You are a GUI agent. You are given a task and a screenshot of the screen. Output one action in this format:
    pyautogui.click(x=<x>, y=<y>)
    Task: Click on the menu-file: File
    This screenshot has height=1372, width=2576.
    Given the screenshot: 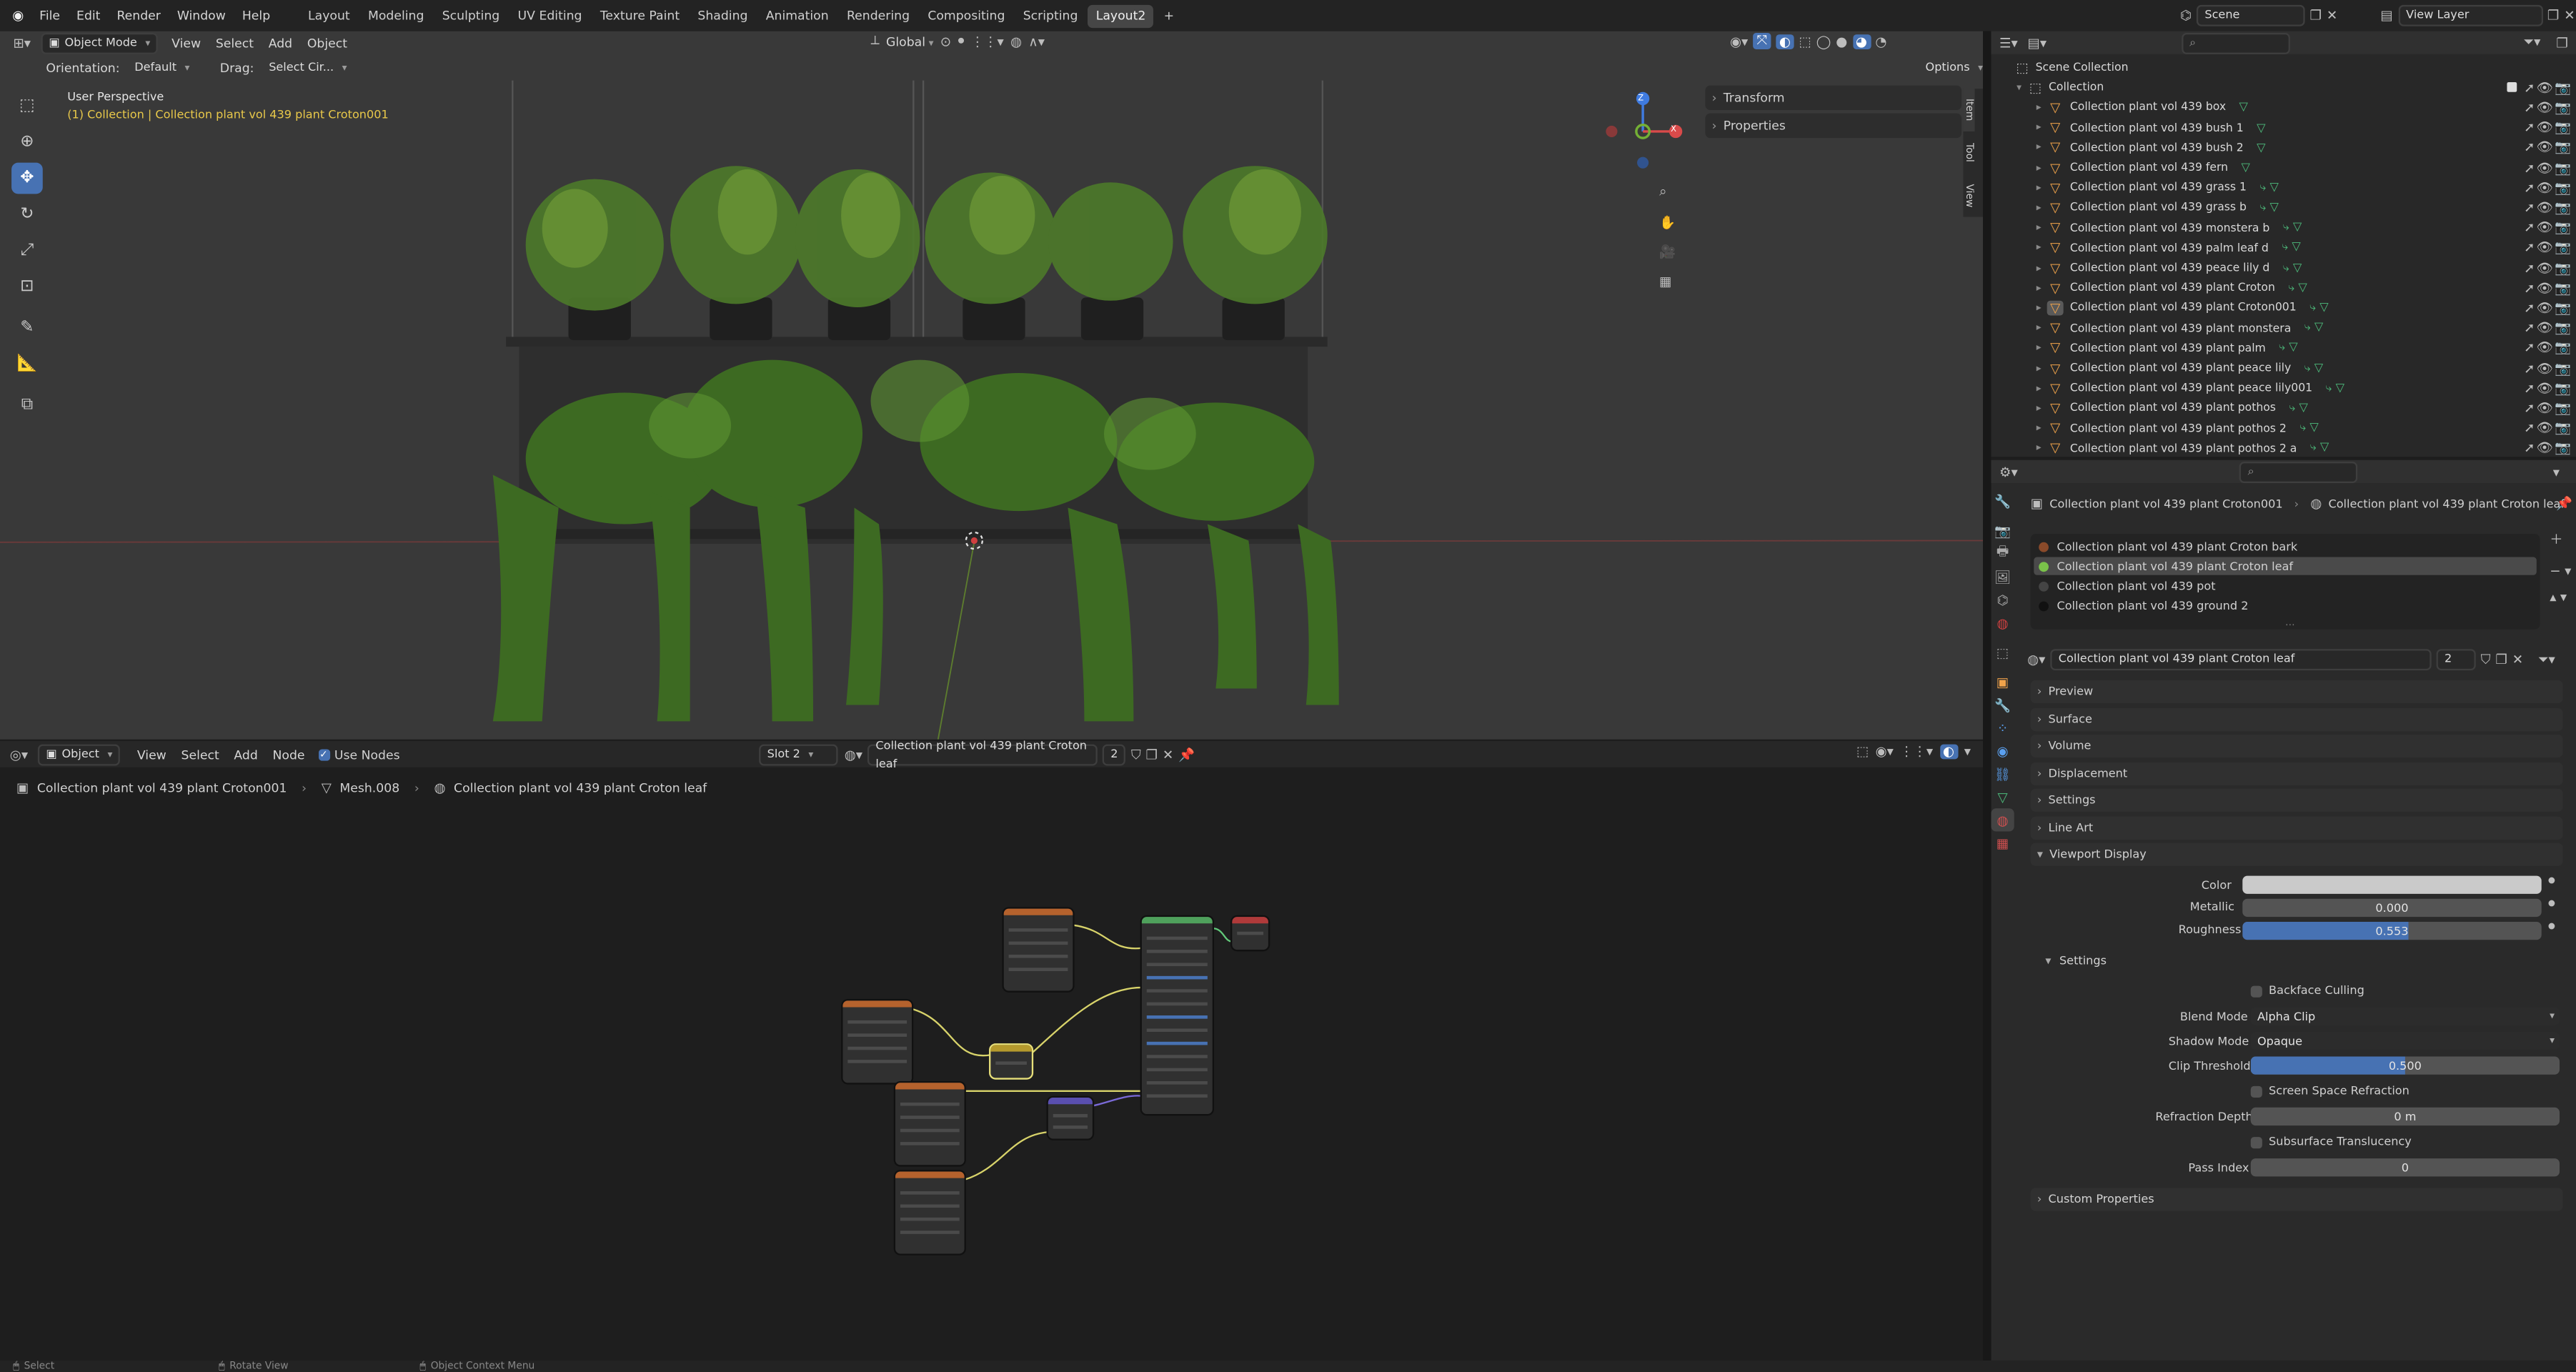 What is the action you would take?
    pyautogui.click(x=49, y=15)
    